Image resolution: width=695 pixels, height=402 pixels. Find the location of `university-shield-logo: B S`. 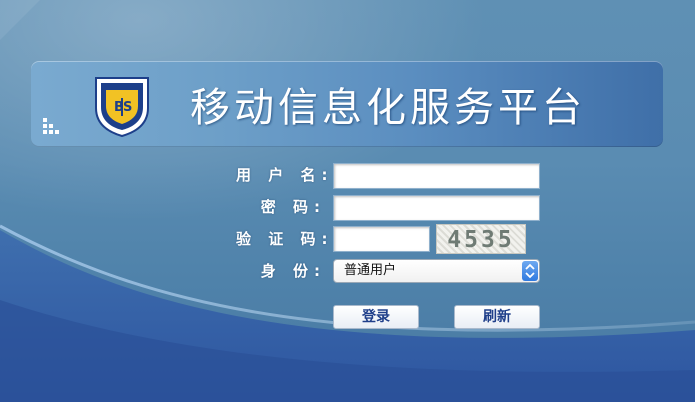

university-shield-logo: B S is located at coordinates (122, 107).